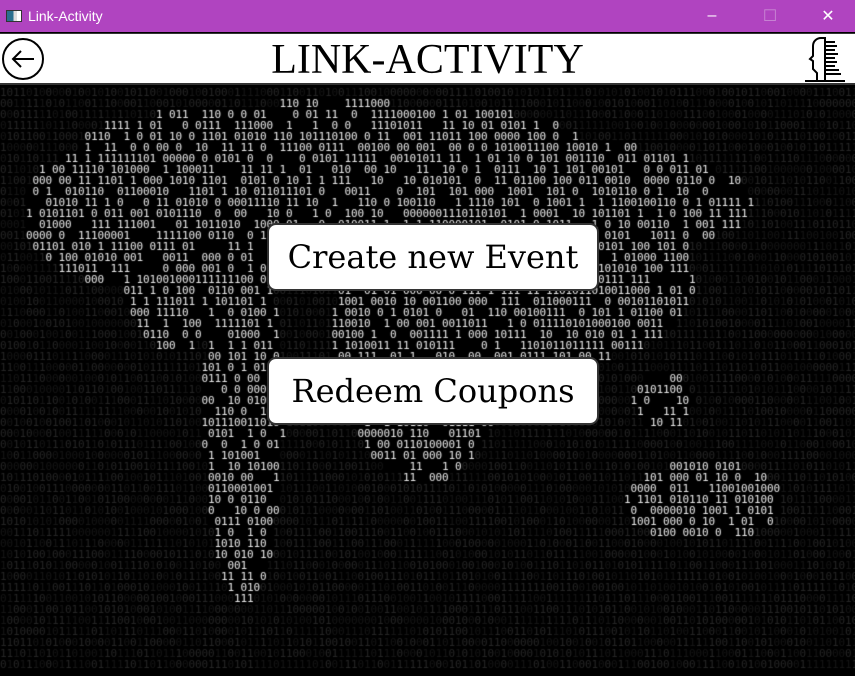  I want to click on app-header: LINK-ACTIVITY, so click(427, 59).